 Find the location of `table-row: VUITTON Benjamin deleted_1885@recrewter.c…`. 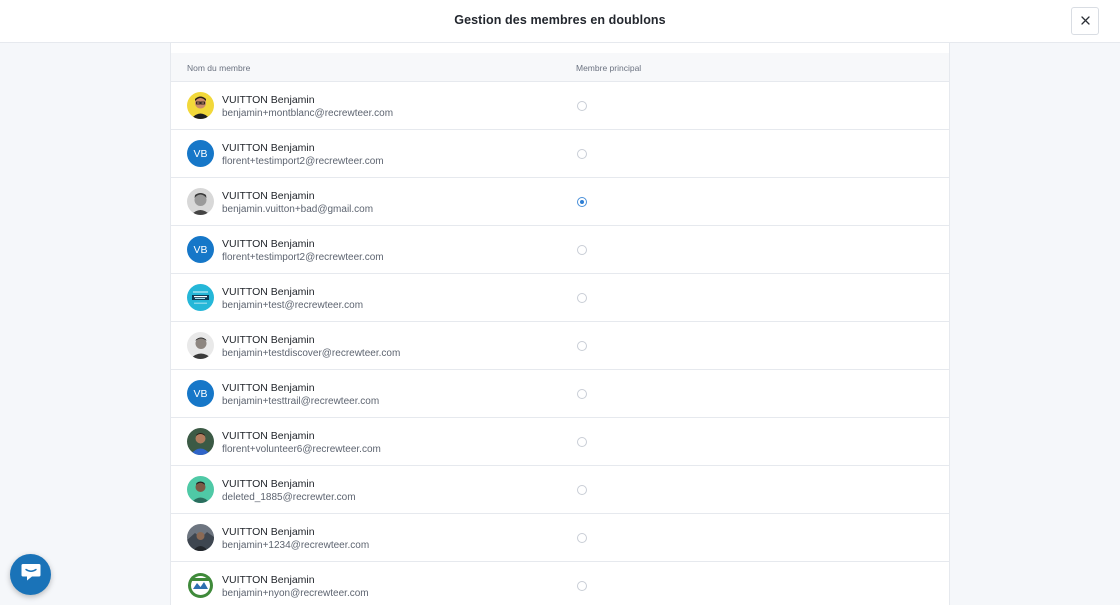

table-row: VUITTON Benjamin deleted_1885@recrewter.c… is located at coordinates (560, 490).